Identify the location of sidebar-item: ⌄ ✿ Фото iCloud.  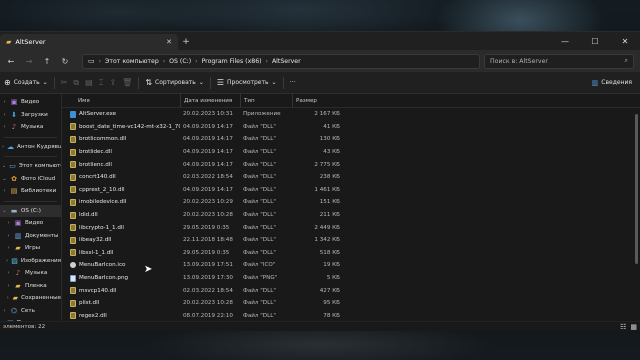
(30, 179).